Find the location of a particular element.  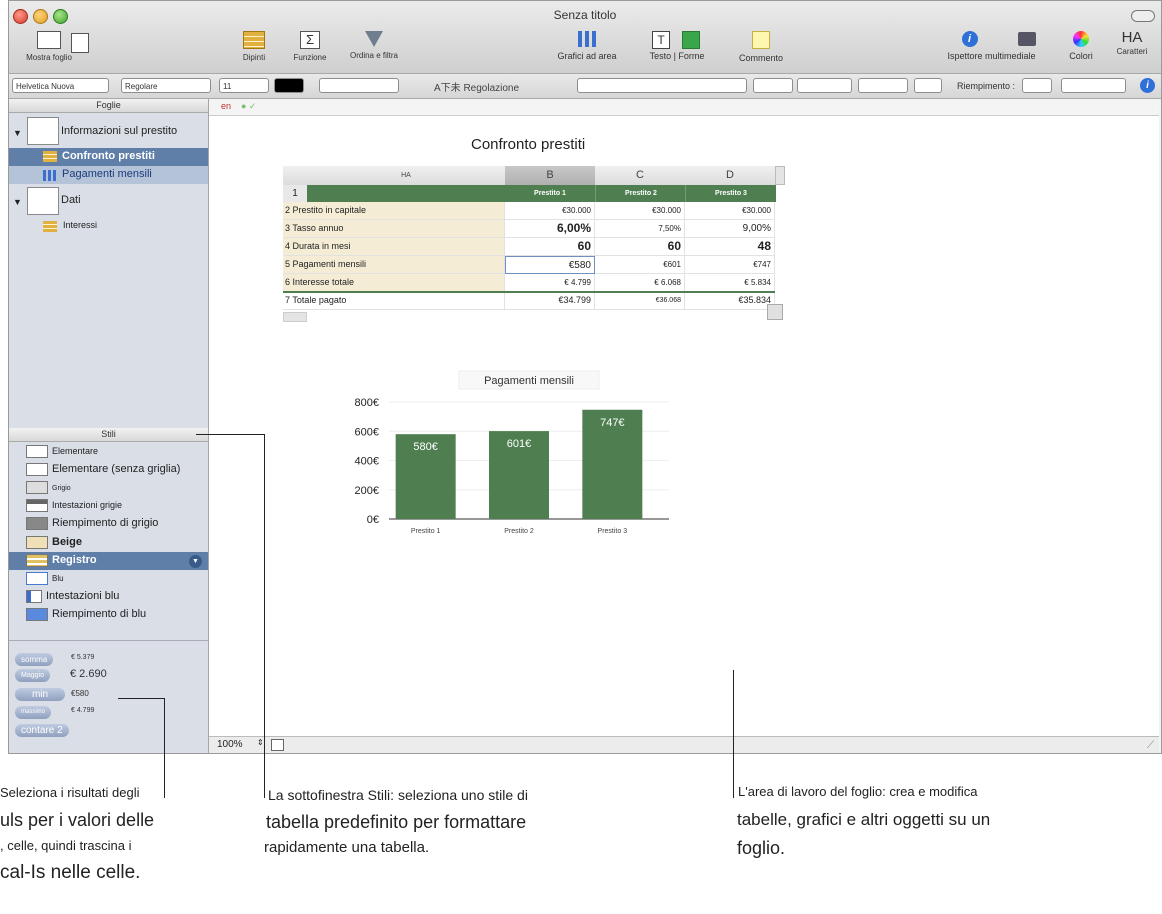

cell-principal-prestito-2: €30.000 is located at coordinates (640, 211).